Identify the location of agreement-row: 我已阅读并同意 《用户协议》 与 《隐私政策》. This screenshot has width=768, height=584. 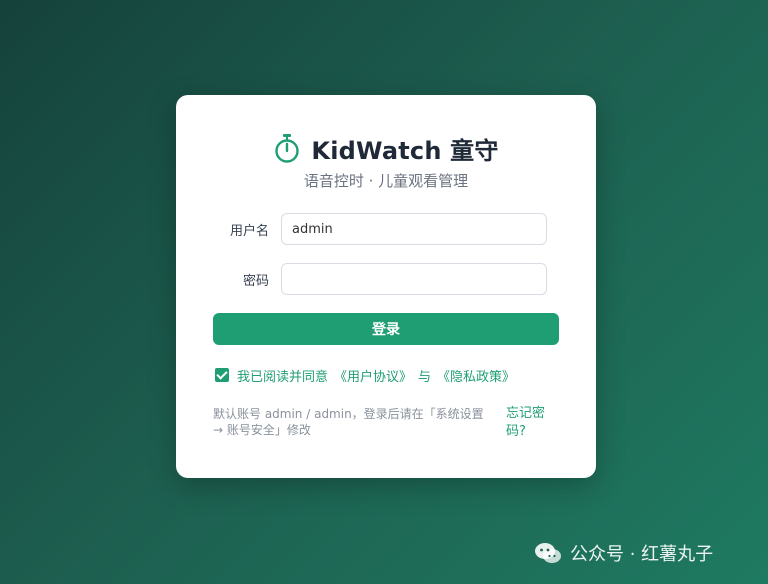
(368, 375).